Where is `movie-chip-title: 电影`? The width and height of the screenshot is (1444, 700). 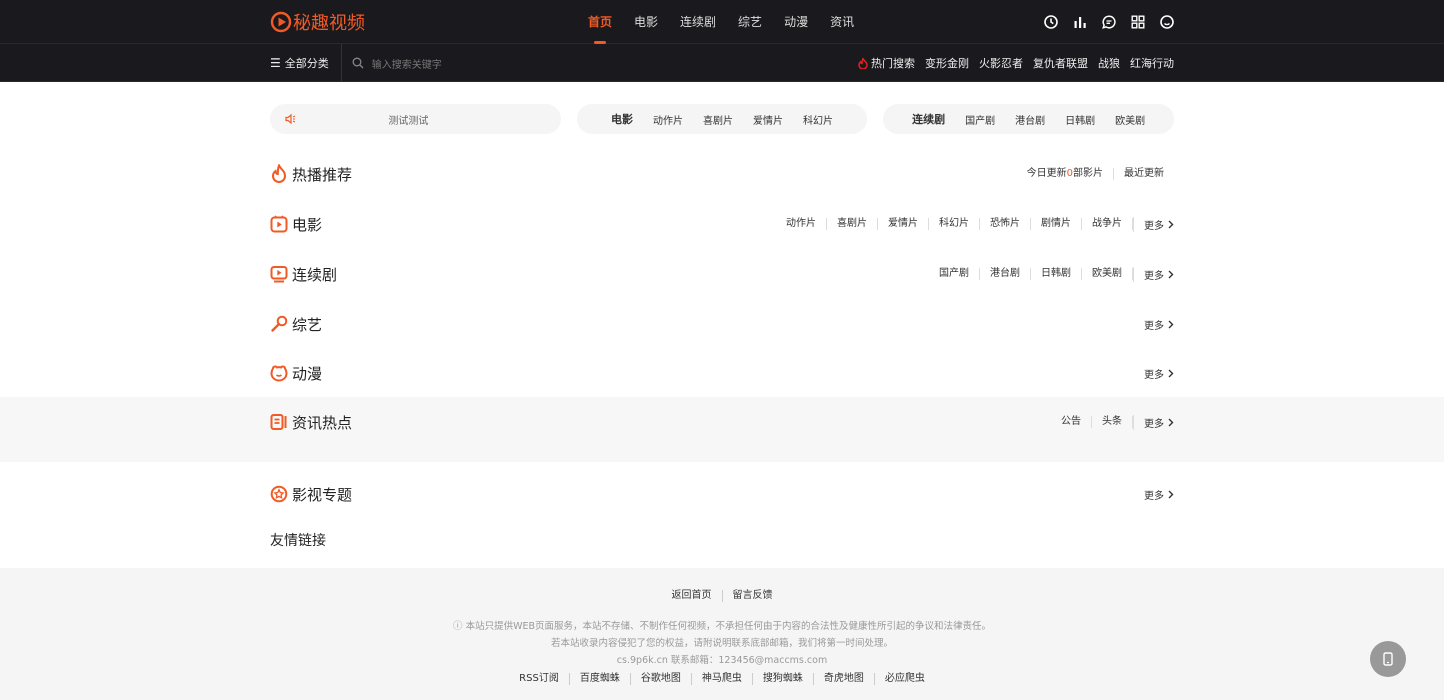 movie-chip-title: 电影 is located at coordinates (622, 119).